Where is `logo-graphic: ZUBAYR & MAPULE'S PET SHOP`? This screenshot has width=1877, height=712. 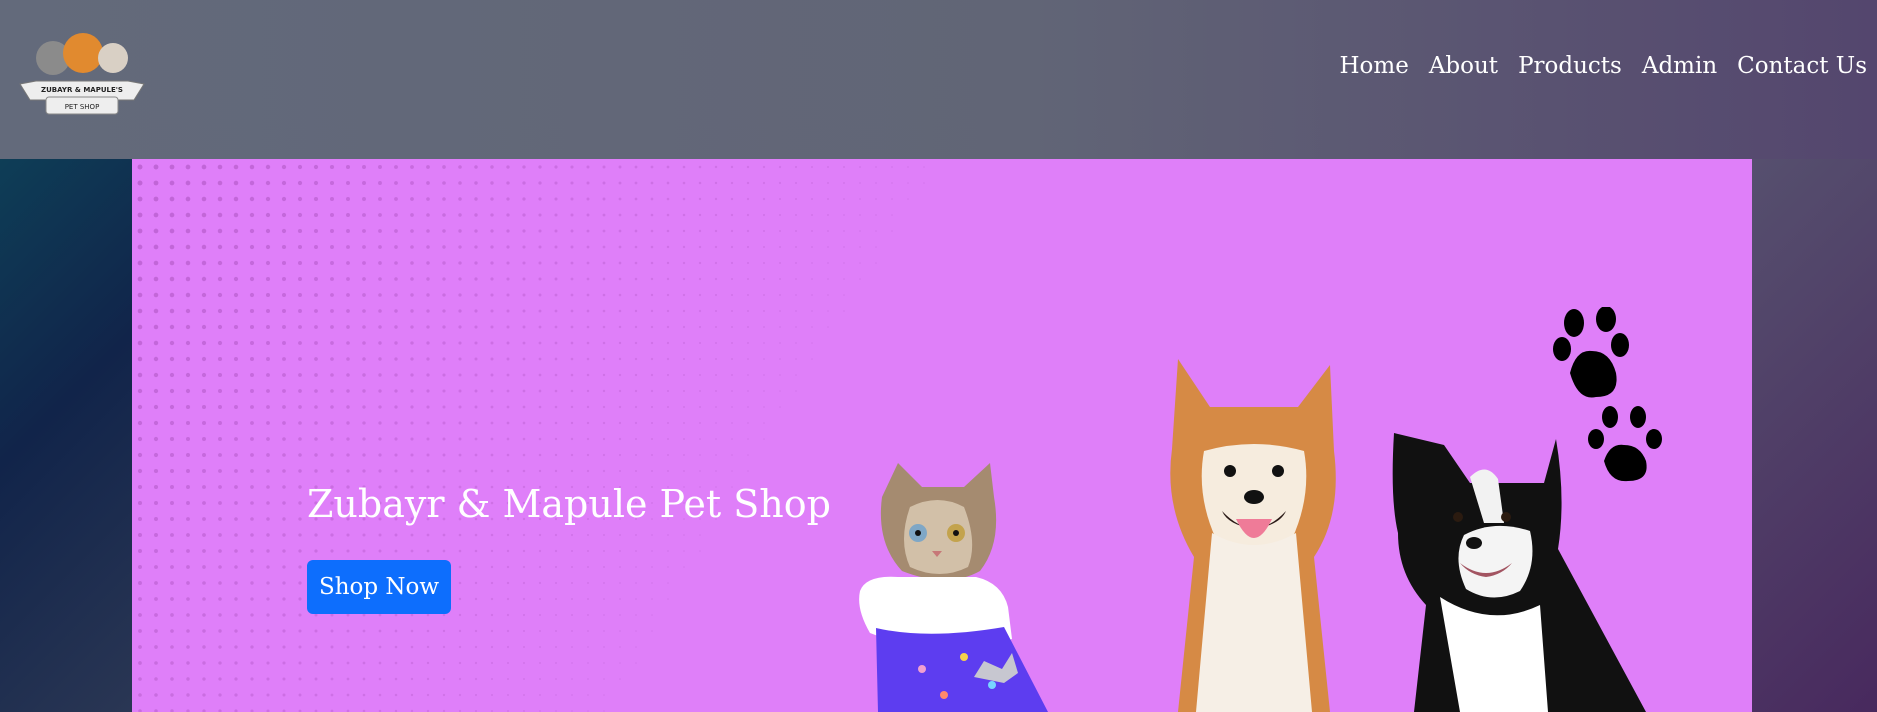
logo-graphic: ZUBAYR & MAPULE'S PET SHOP is located at coordinates (82, 74).